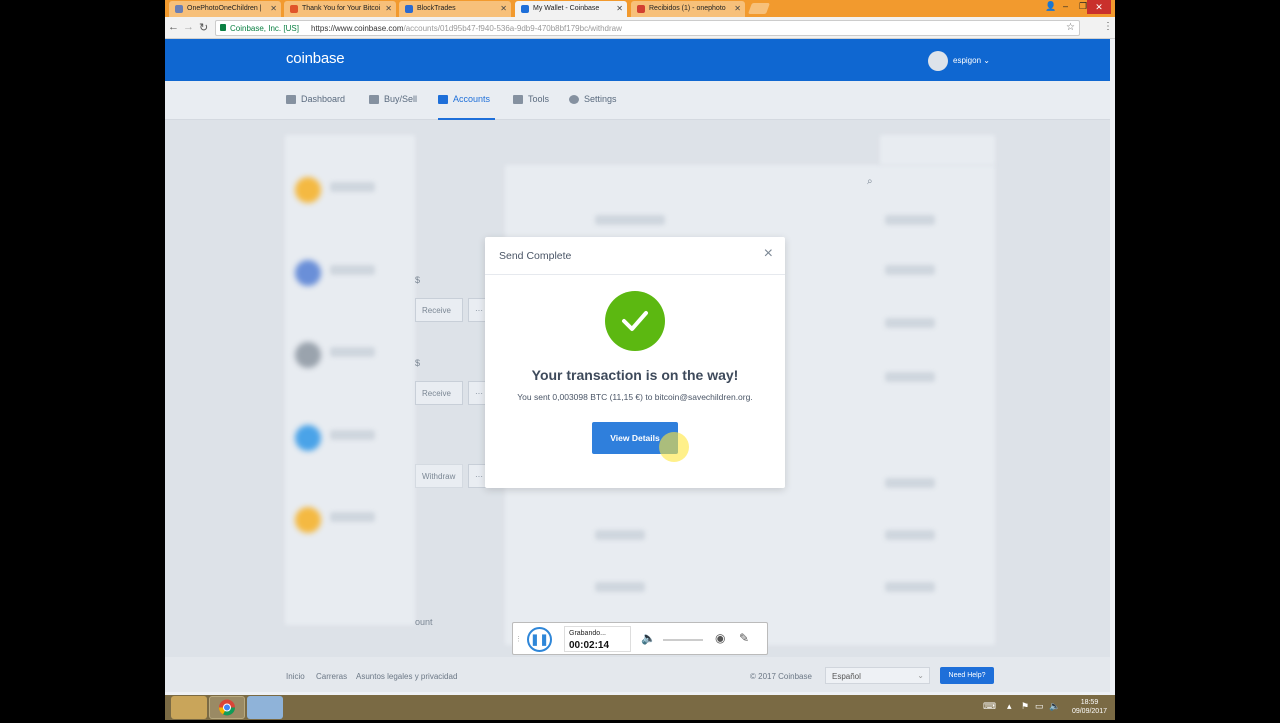 Image resolution: width=1280 pixels, height=723 pixels. Describe the element at coordinates (566, 8) in the screenshot. I see `tab-label: My Wallet - Coinbase` at that location.